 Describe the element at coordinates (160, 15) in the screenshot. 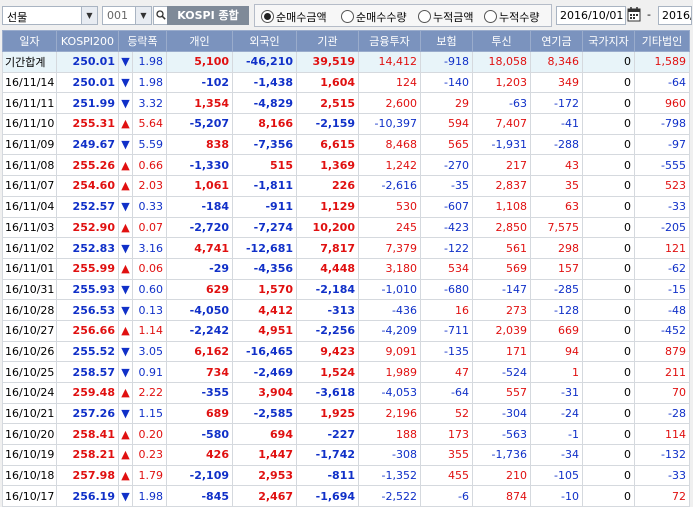

I see `search-icon` at that location.